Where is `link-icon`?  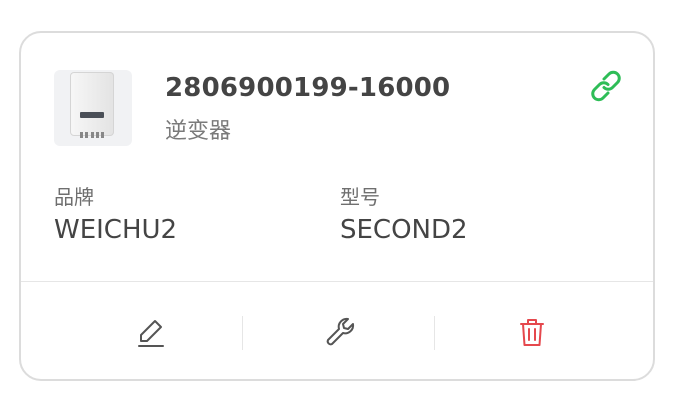 link-icon is located at coordinates (606, 86).